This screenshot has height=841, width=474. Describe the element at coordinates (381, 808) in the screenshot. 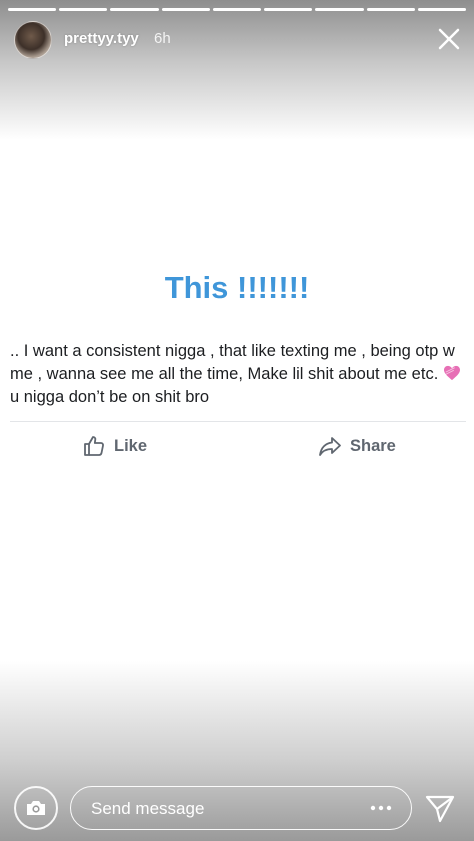

I see `more-dots-icon` at that location.